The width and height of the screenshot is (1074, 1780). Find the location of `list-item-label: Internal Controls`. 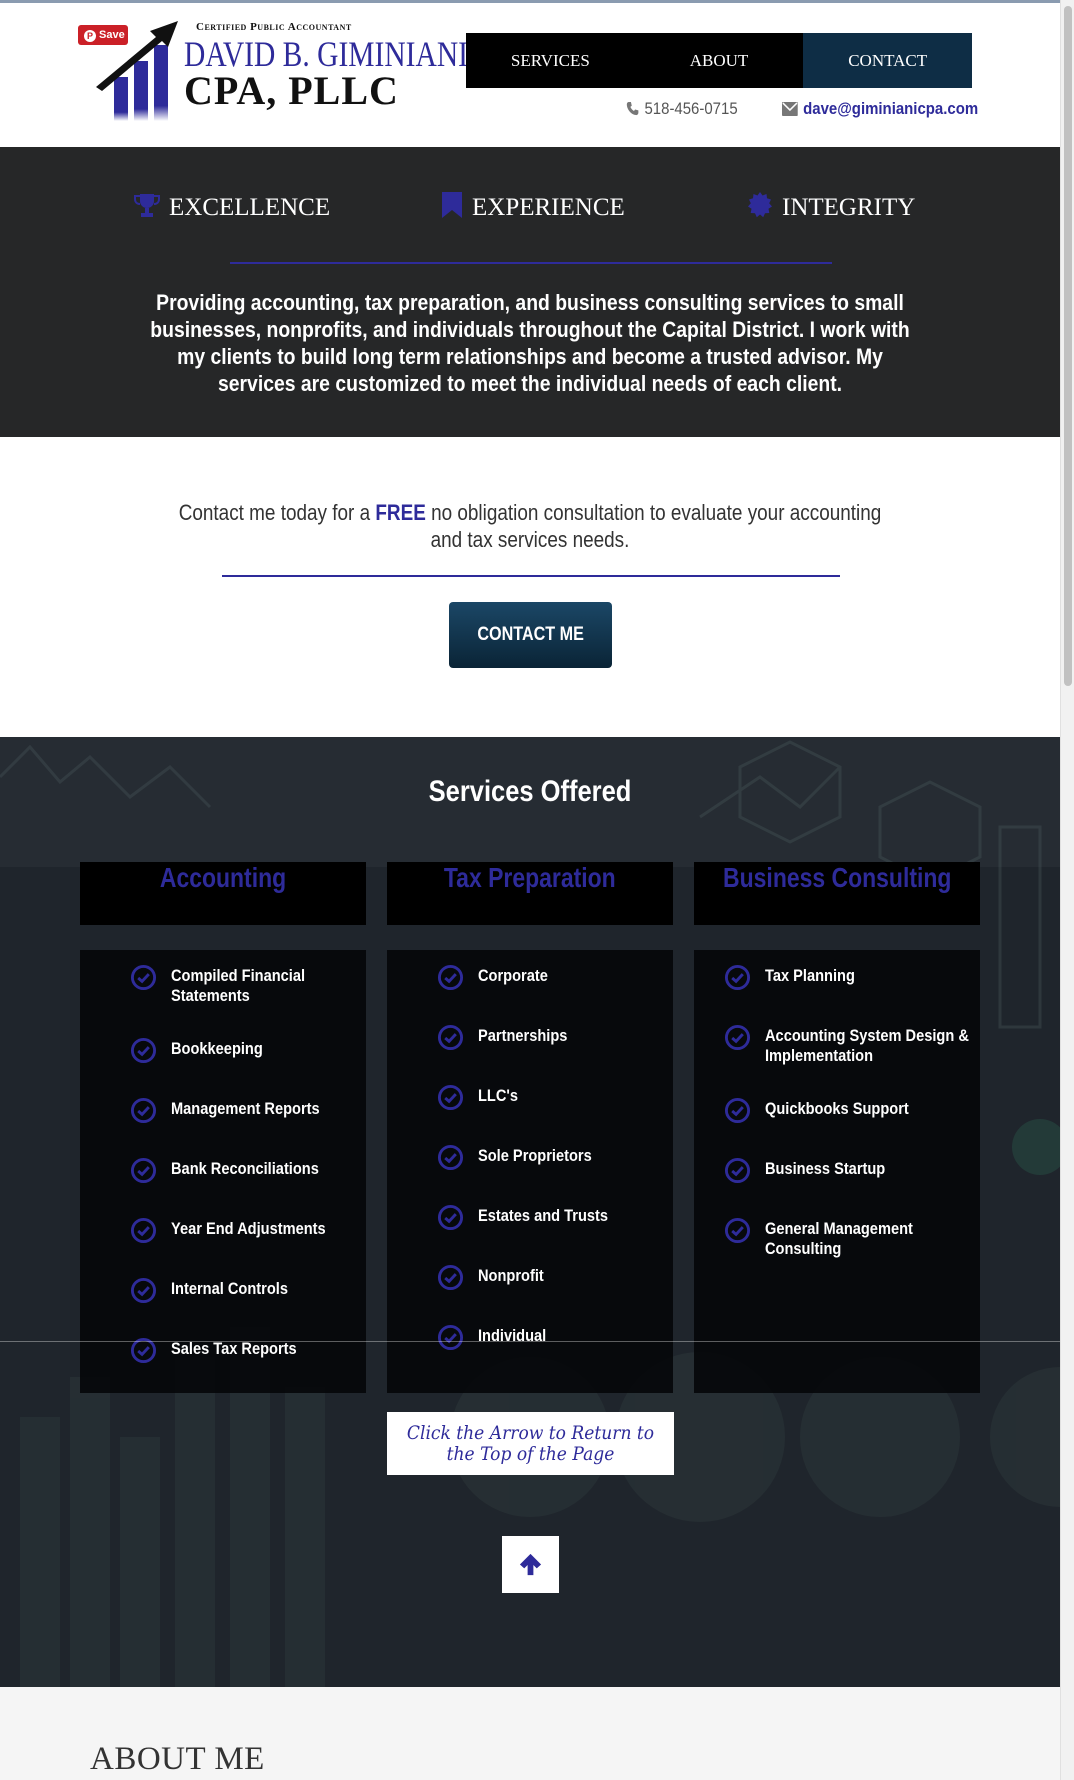

list-item-label: Internal Controls is located at coordinates (229, 1288).